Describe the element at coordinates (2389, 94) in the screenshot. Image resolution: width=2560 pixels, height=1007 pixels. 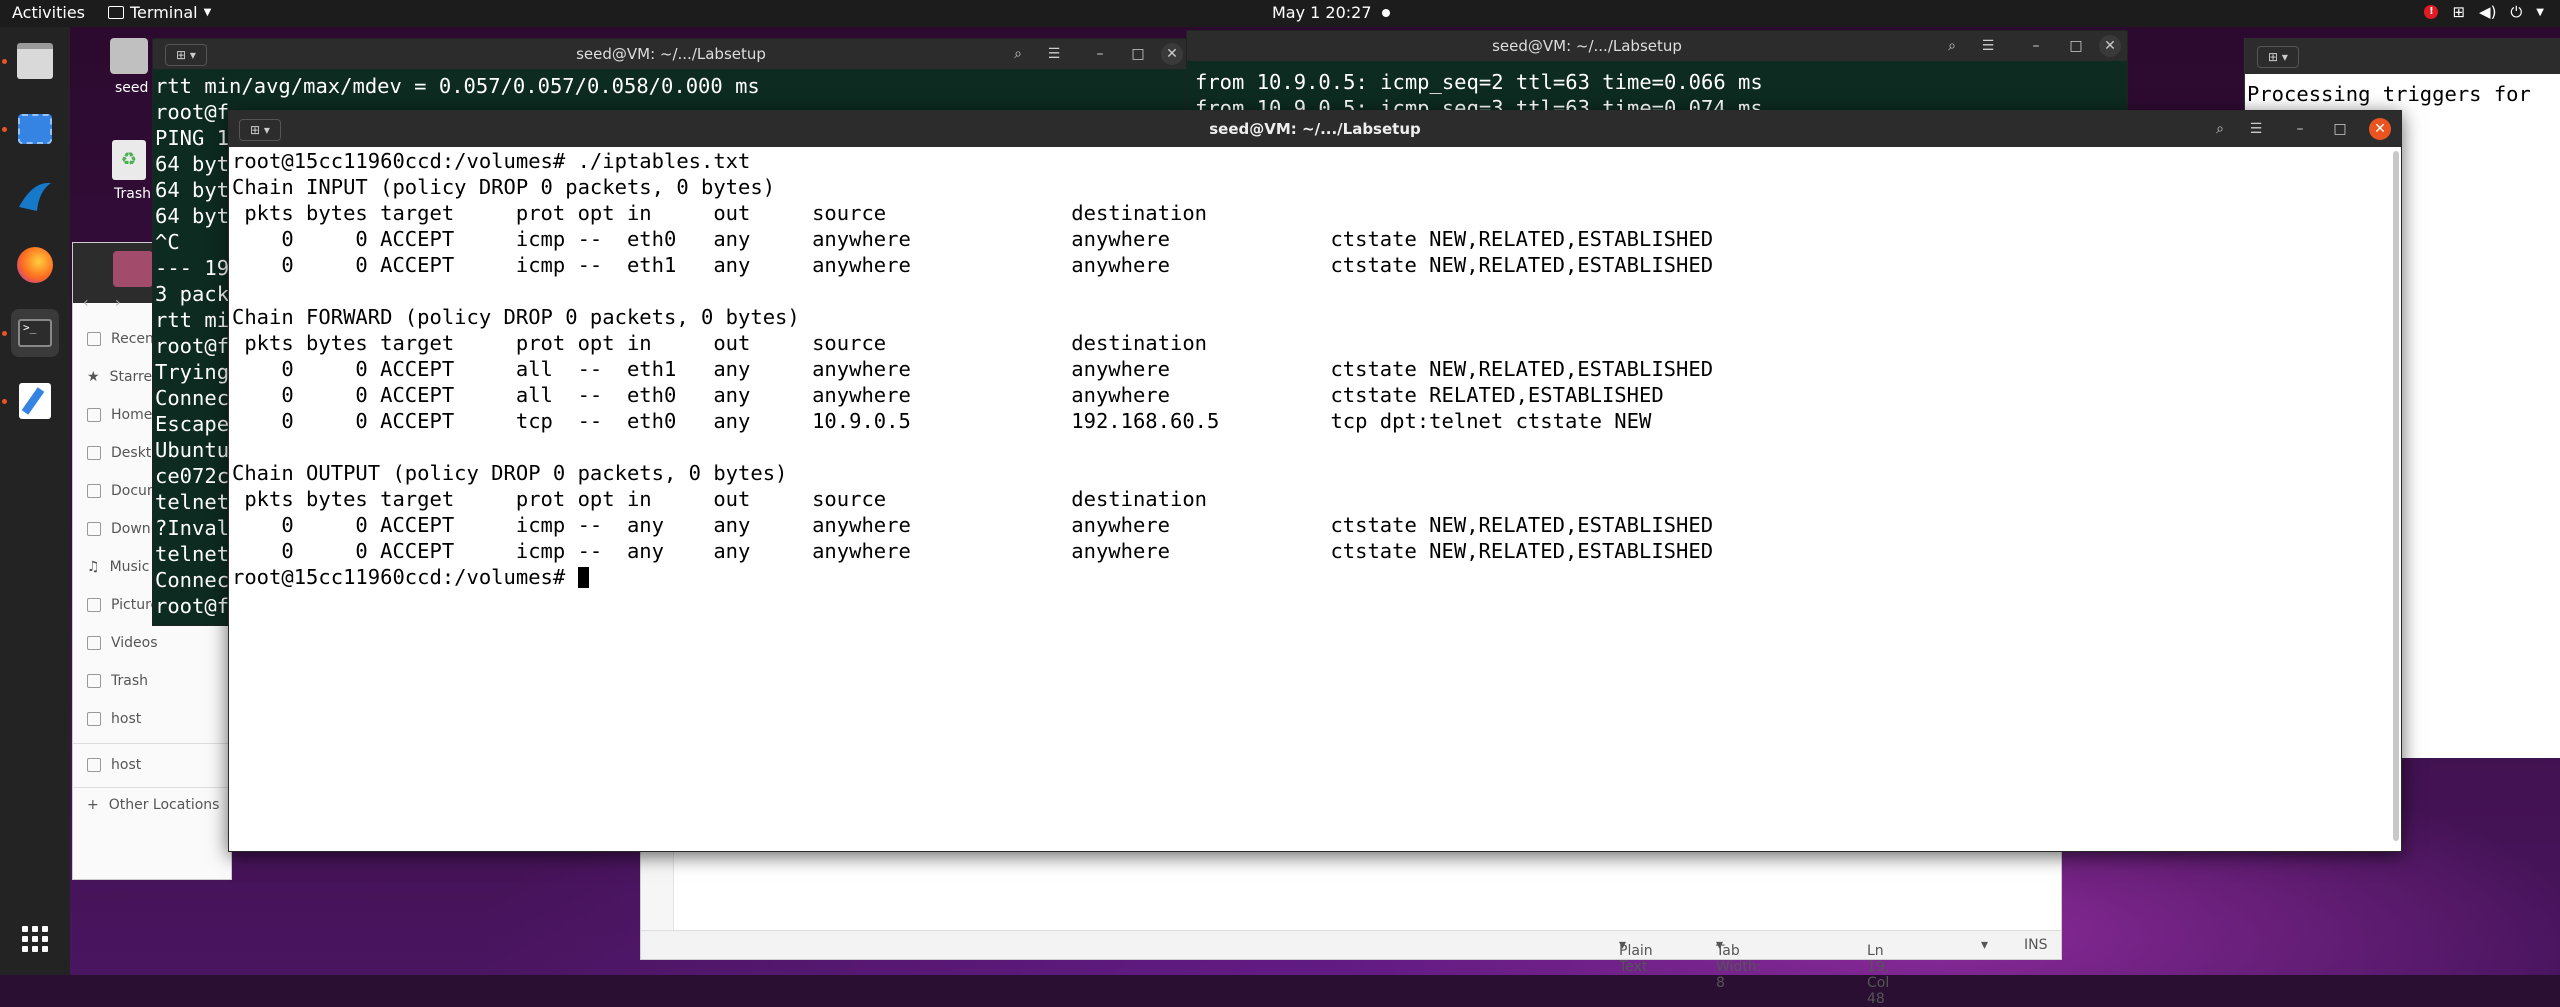
I see `right-terminal-line: Processing triggers for` at that location.